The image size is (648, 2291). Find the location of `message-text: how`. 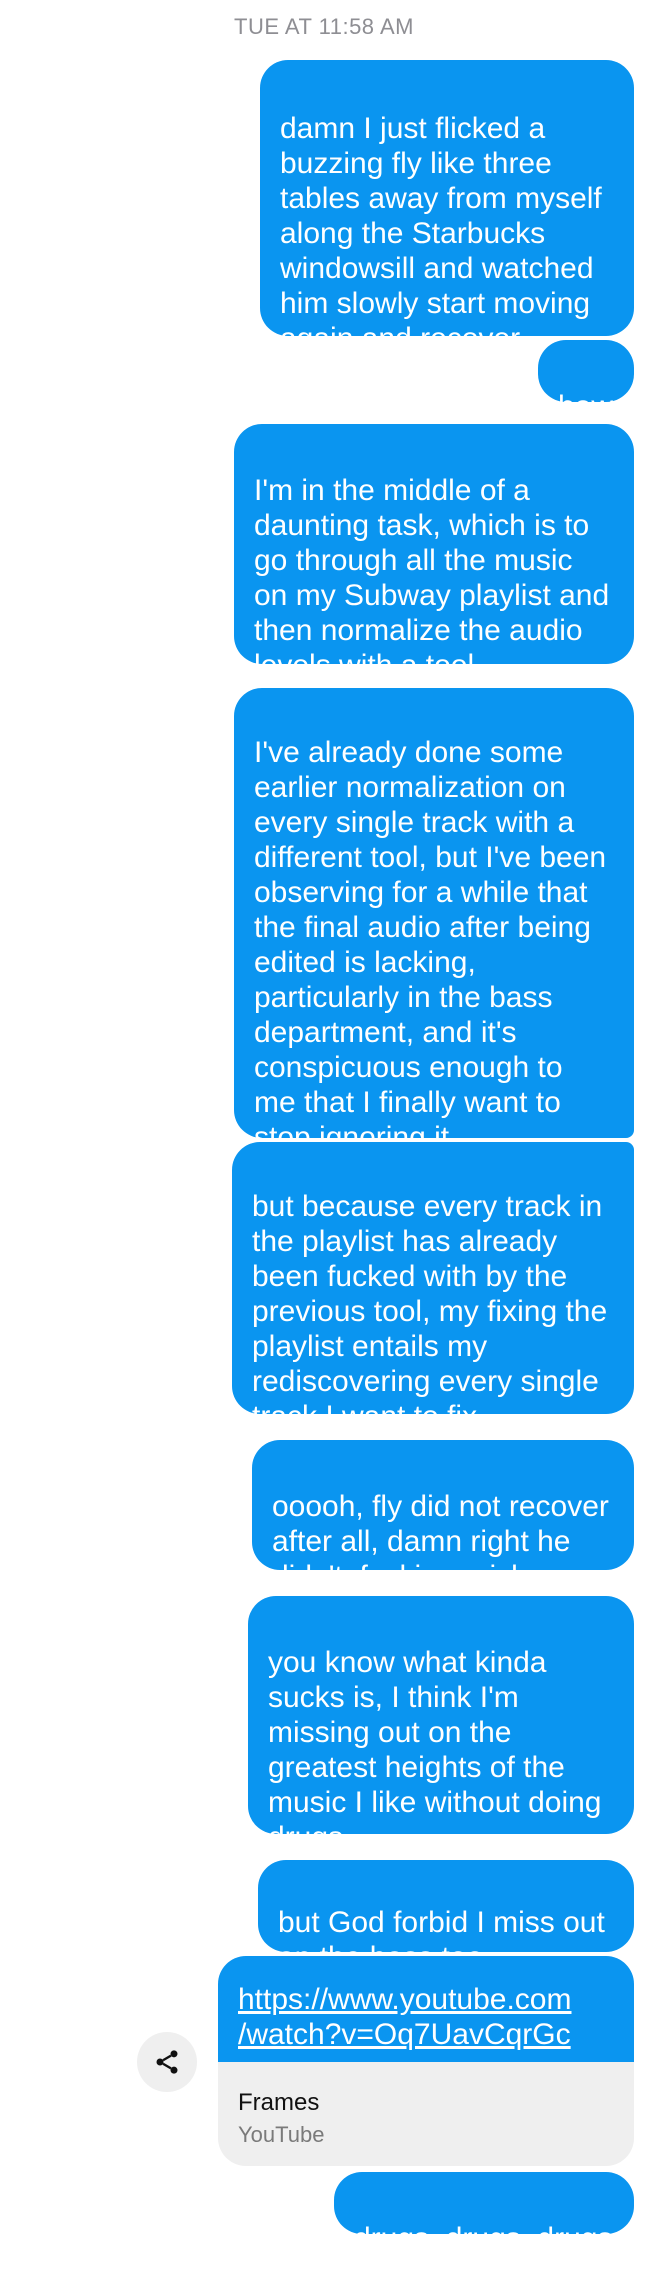

message-text: how is located at coordinates (586, 406).